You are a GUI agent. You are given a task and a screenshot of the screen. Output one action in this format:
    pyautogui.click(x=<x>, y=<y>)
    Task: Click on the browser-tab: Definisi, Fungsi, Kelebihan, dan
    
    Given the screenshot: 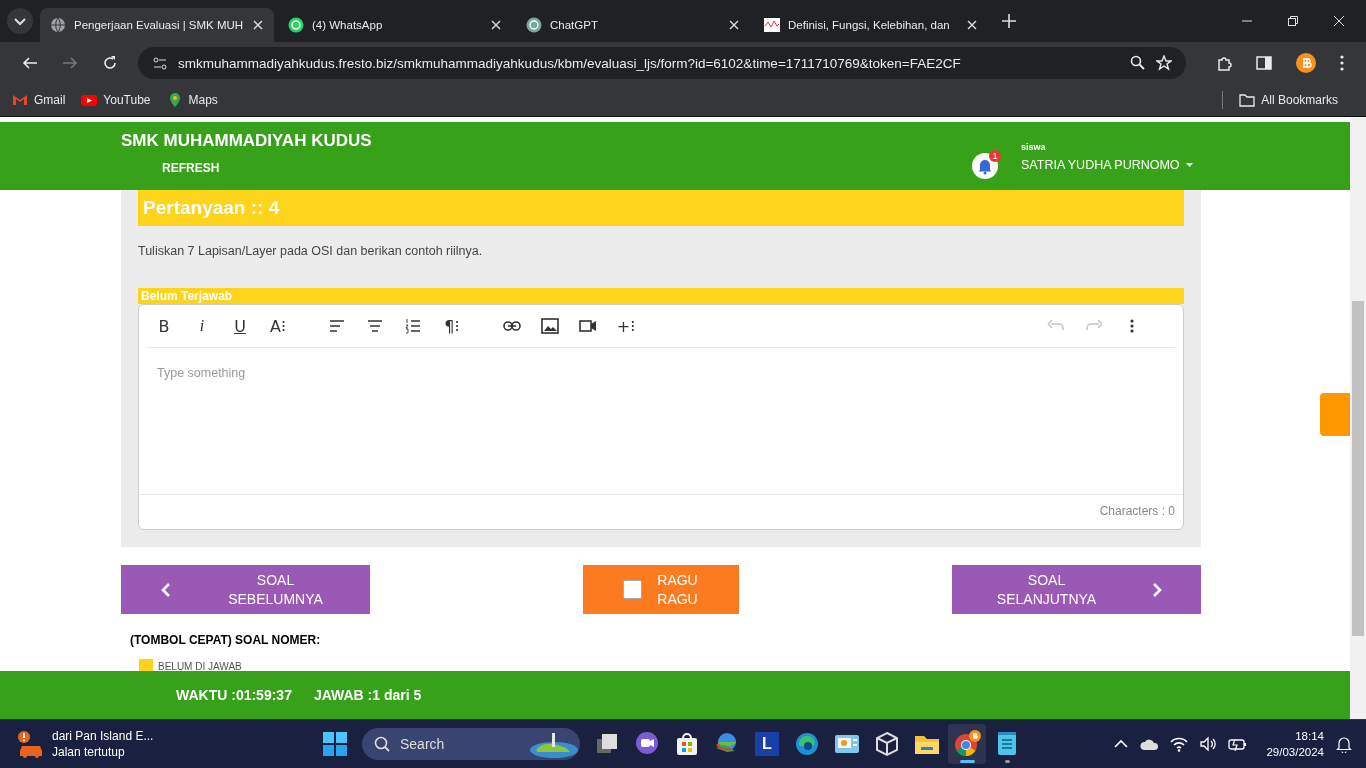 What is the action you would take?
    pyautogui.click(x=871, y=25)
    